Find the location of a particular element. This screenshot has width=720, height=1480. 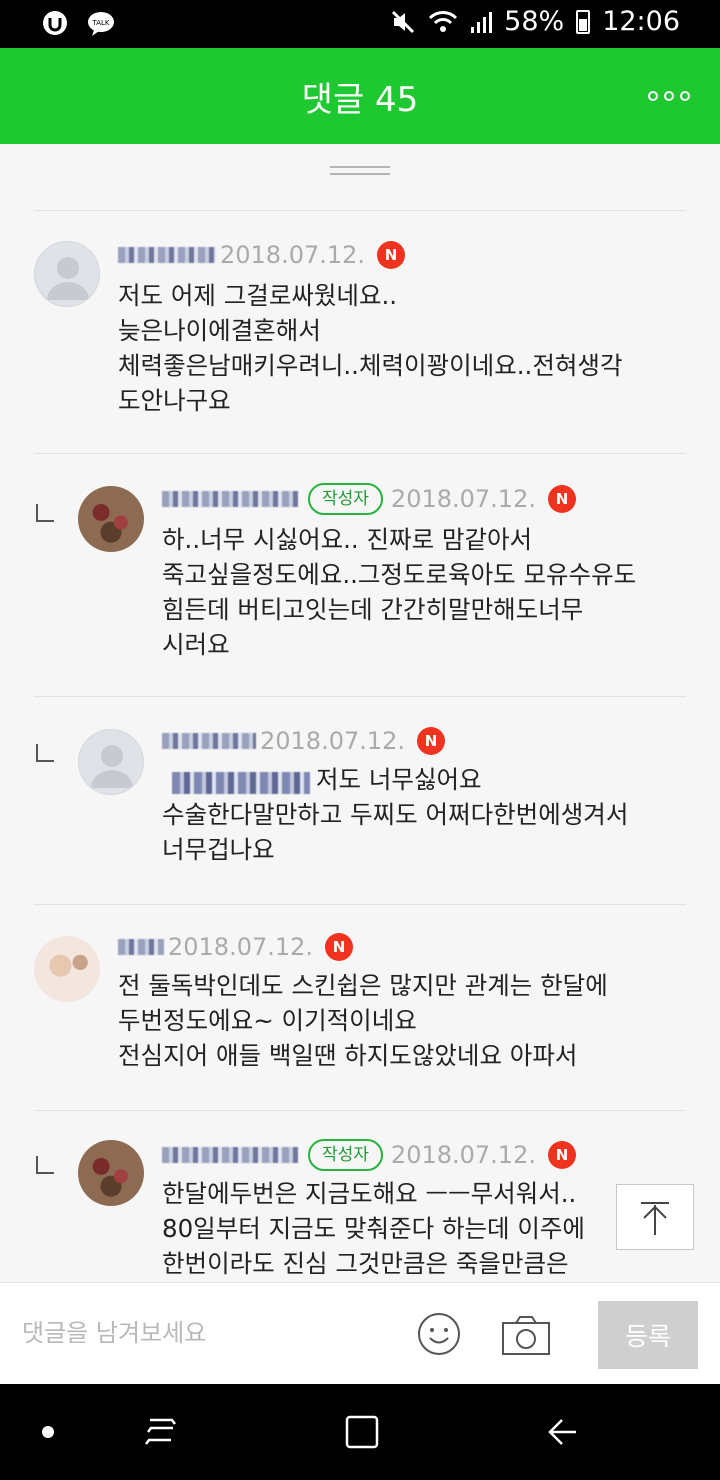

signal-icon is located at coordinates (482, 22).